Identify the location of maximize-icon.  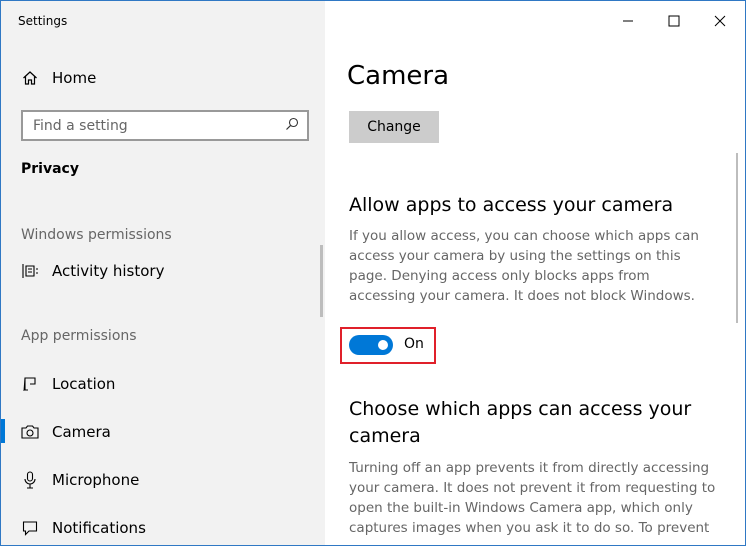
(674, 21).